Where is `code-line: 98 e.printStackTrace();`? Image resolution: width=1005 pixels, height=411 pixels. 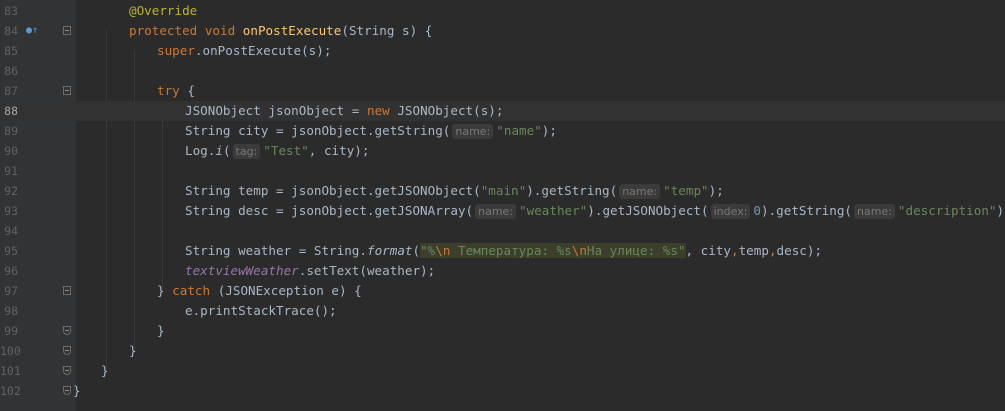 code-line: 98 e.printStackTrace(); is located at coordinates (502, 311).